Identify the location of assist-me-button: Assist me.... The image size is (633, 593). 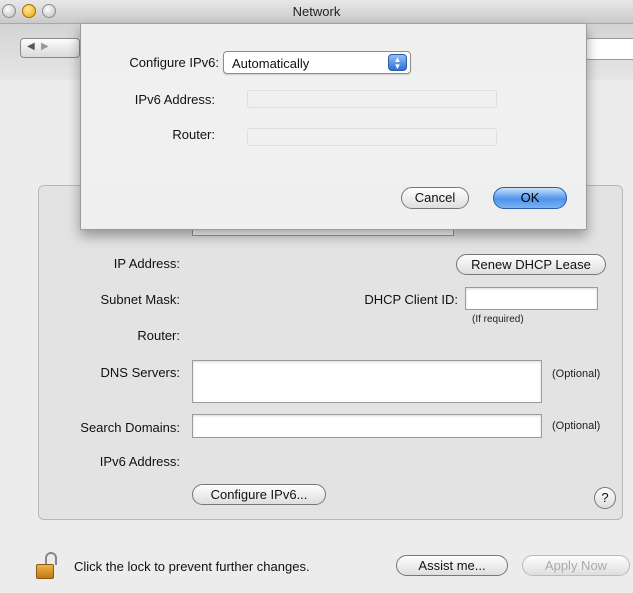
(452, 565).